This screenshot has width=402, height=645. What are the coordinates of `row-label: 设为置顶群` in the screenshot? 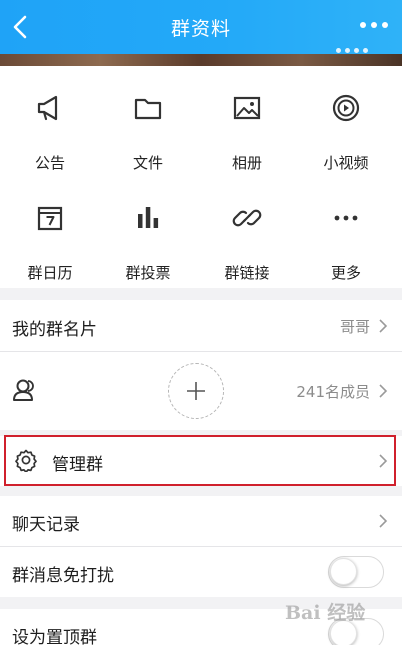 It's located at (54, 636).